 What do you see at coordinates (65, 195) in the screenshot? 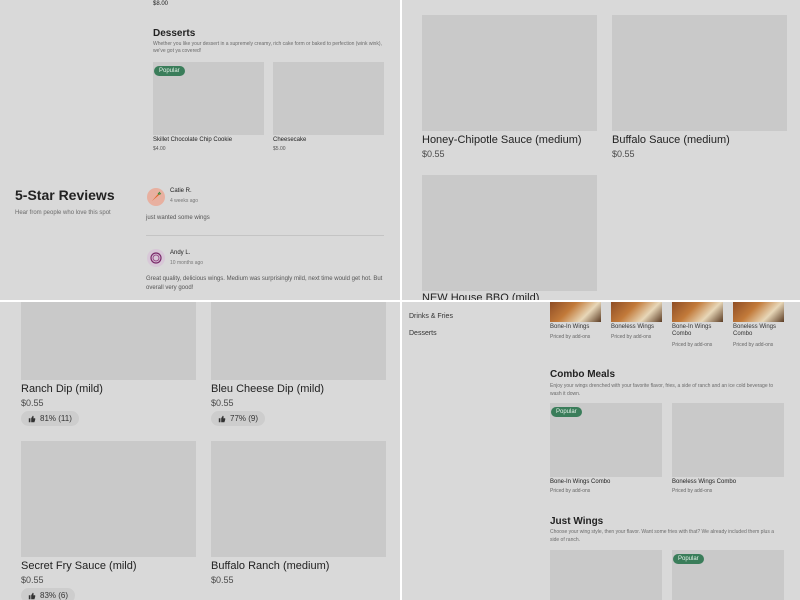
I see `reviews-title: 5-Star Reviews` at bounding box center [65, 195].